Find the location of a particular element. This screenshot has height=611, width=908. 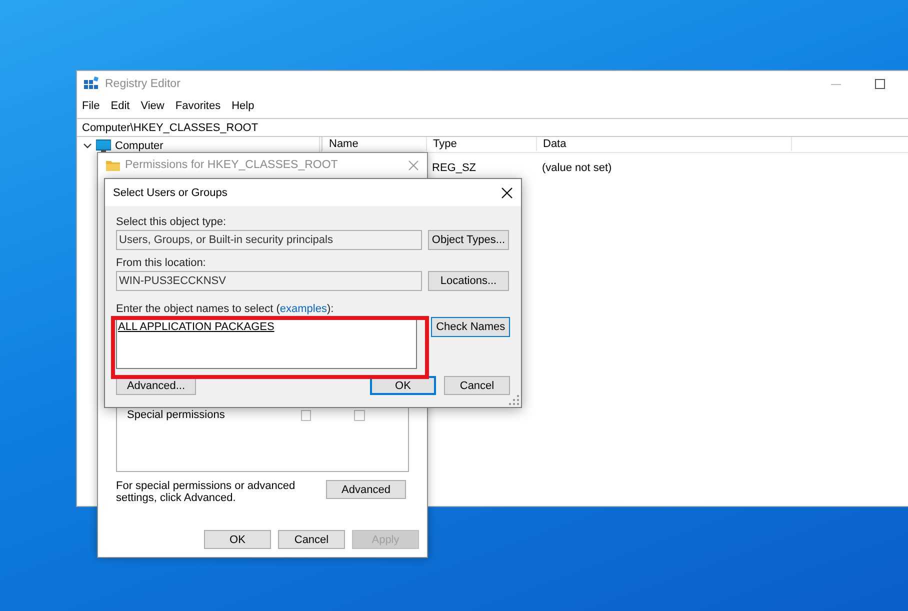

column-header: Name is located at coordinates (374, 144).